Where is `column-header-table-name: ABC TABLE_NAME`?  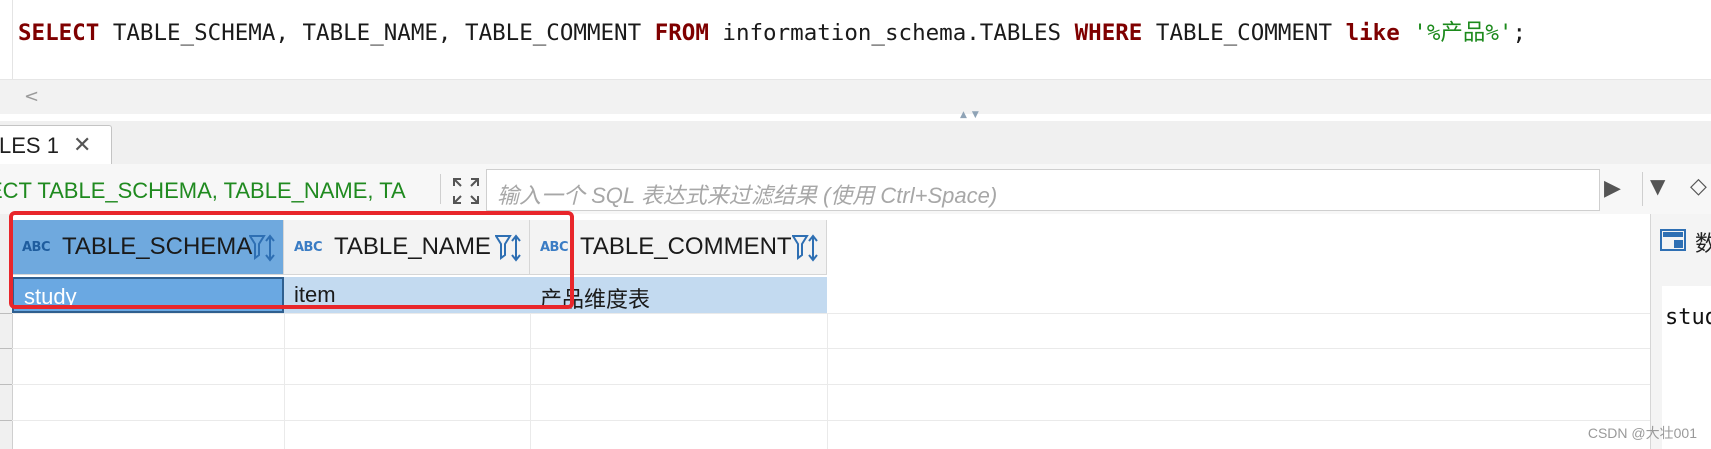
column-header-table-name: ABC TABLE_NAME is located at coordinates (407, 247).